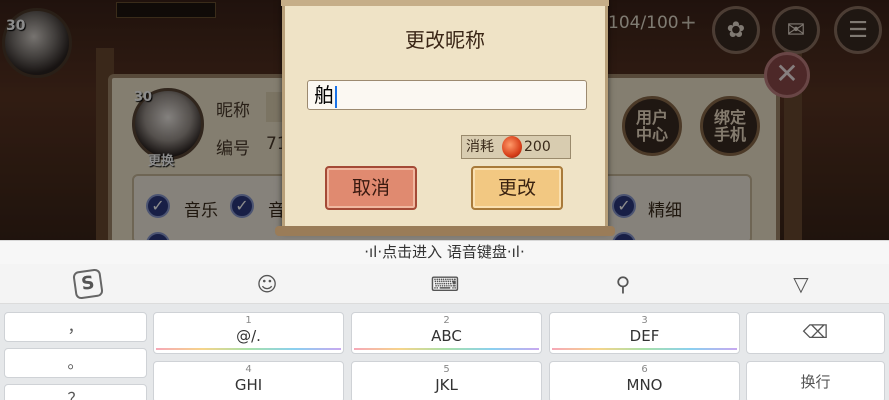 This screenshot has width=889, height=400. What do you see at coordinates (644, 369) in the screenshot?
I see `key-6-number: 6` at bounding box center [644, 369].